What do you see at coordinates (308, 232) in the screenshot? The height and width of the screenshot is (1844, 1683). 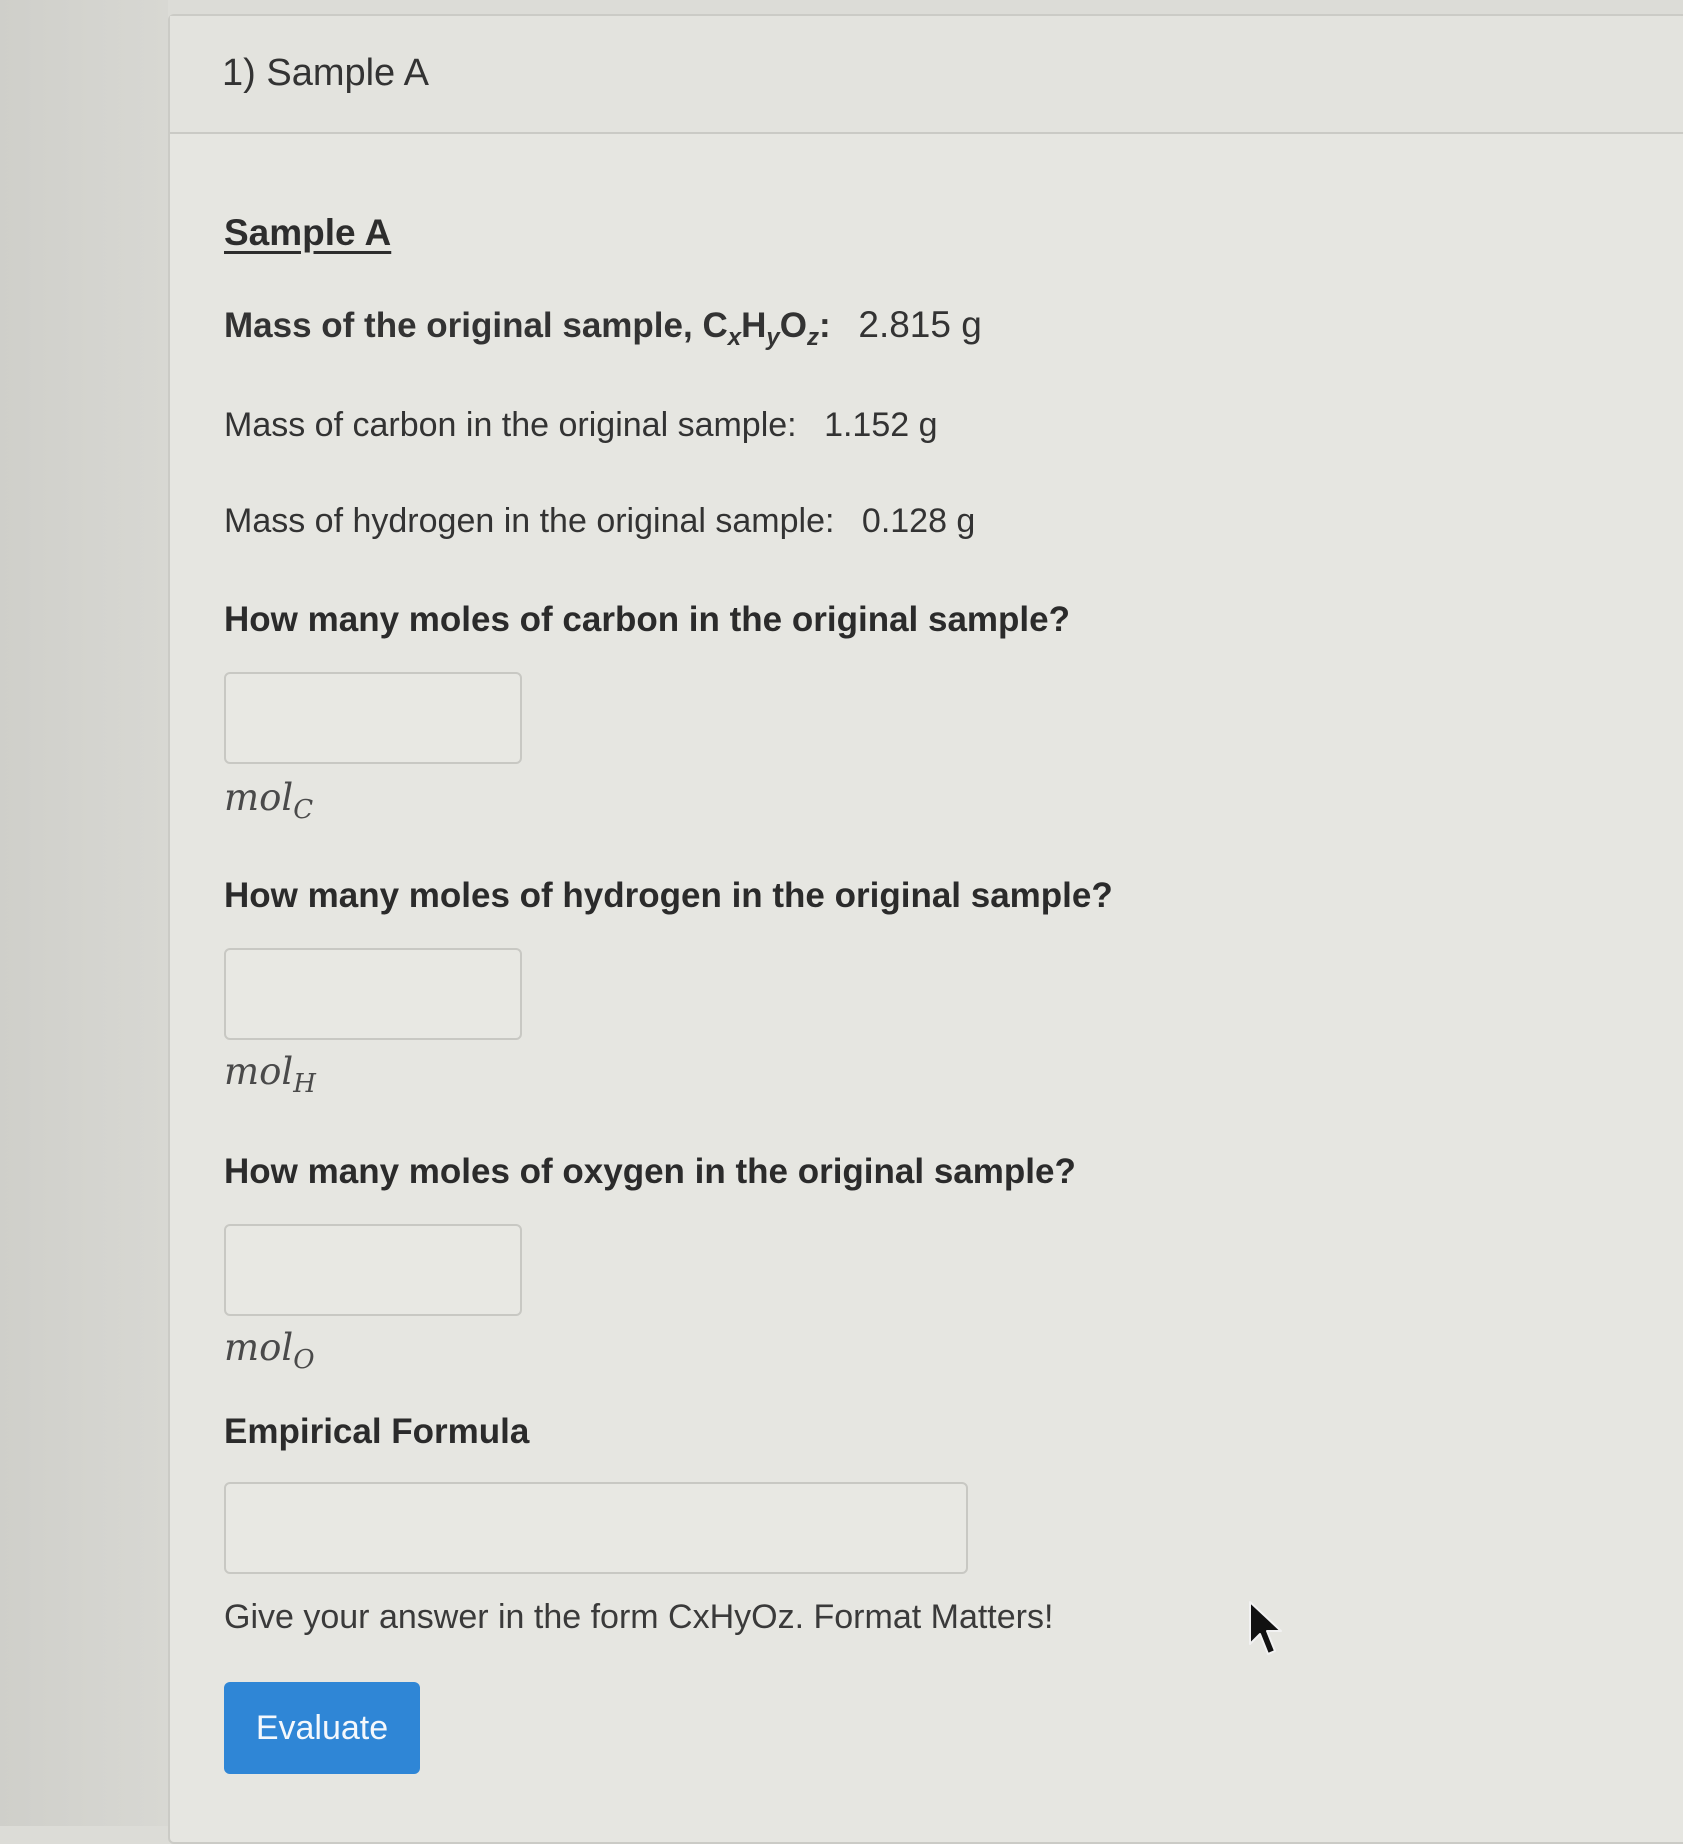 I see `section-title: Sample A` at bounding box center [308, 232].